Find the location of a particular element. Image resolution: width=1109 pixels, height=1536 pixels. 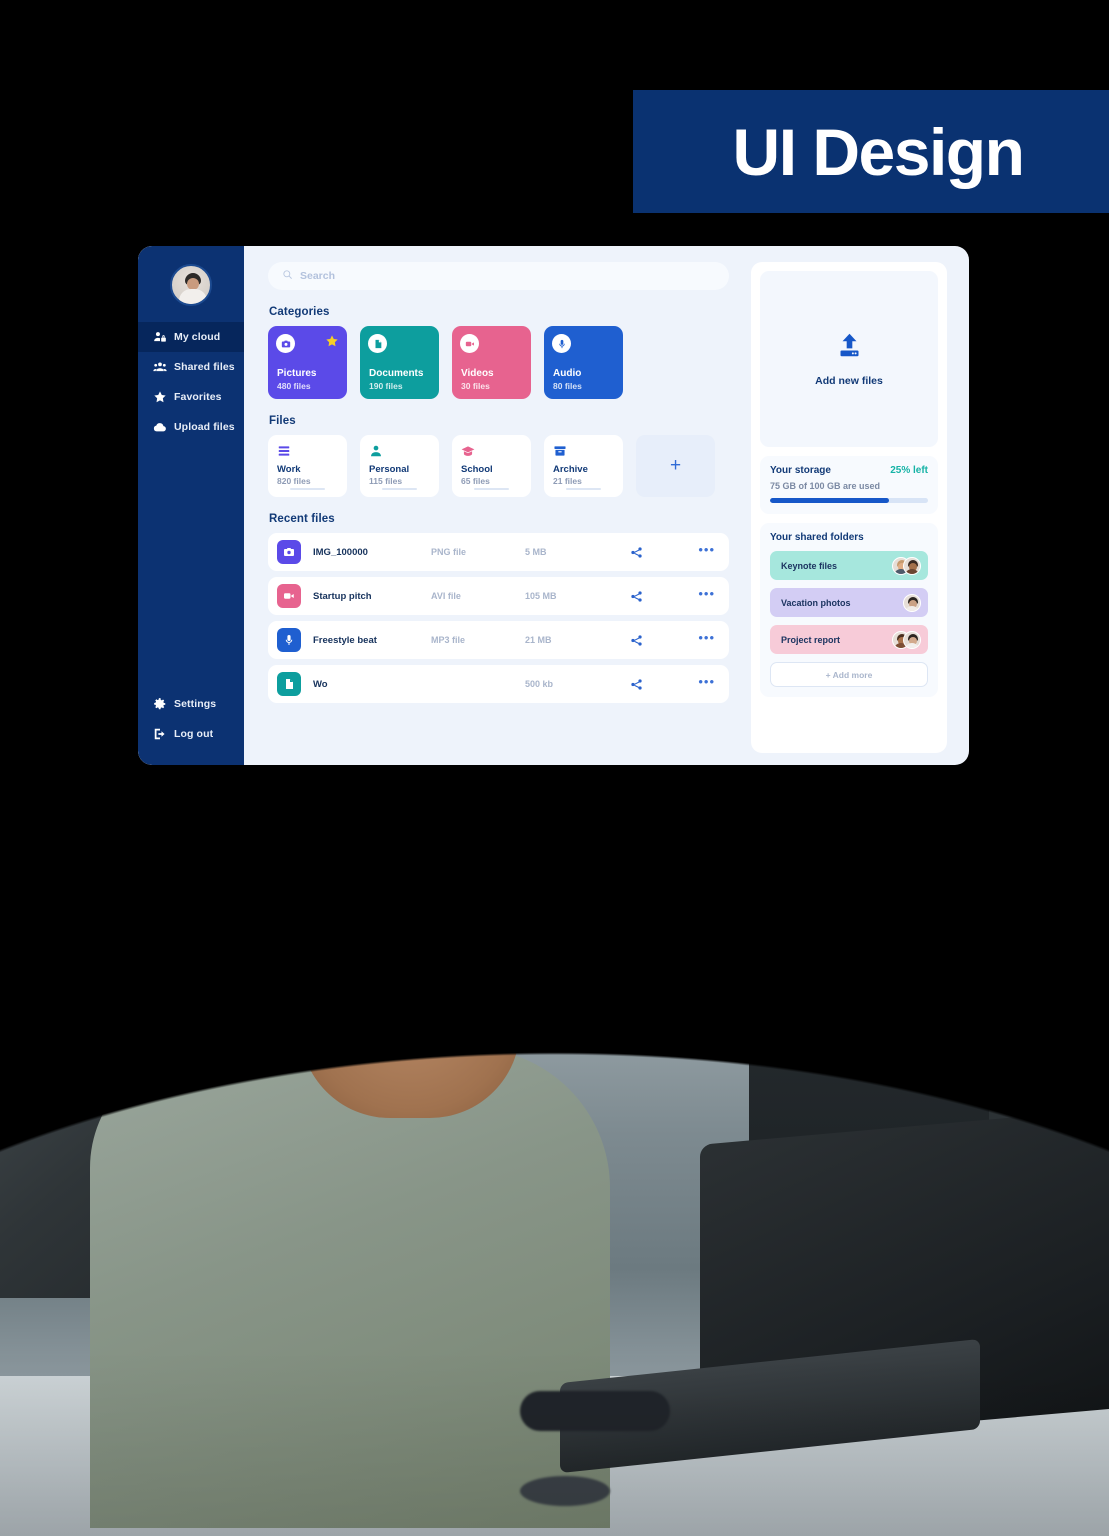

sidebar-item-shared-files: Shared files is located at coordinates (191, 367).